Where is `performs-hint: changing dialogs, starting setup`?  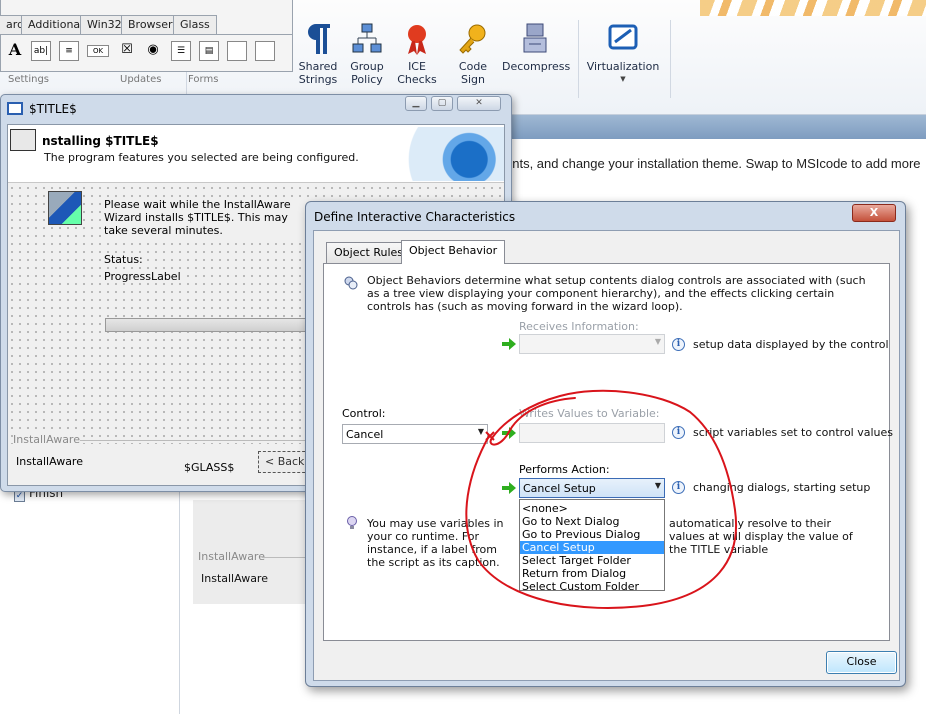 performs-hint: changing dialogs, starting setup is located at coordinates (782, 487).